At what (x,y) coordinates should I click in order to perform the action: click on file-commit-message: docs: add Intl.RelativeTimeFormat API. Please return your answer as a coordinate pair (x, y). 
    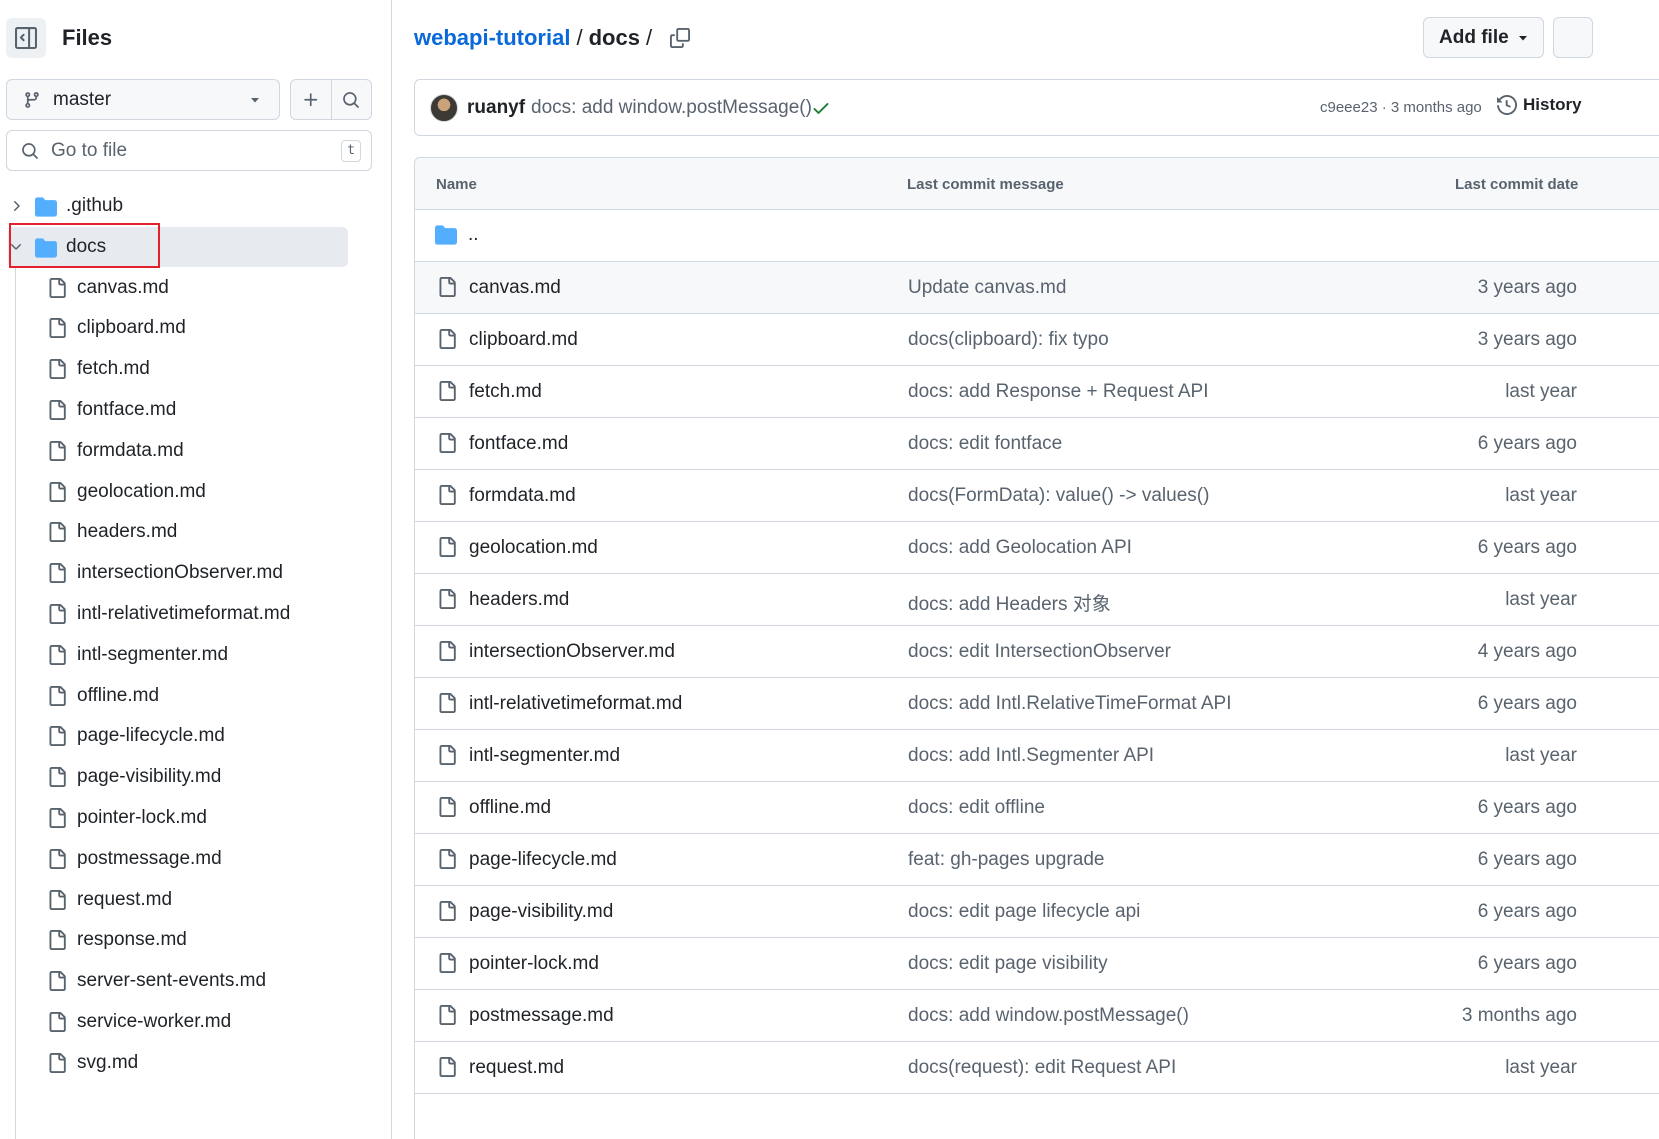
    Looking at the image, I should click on (1069, 704).